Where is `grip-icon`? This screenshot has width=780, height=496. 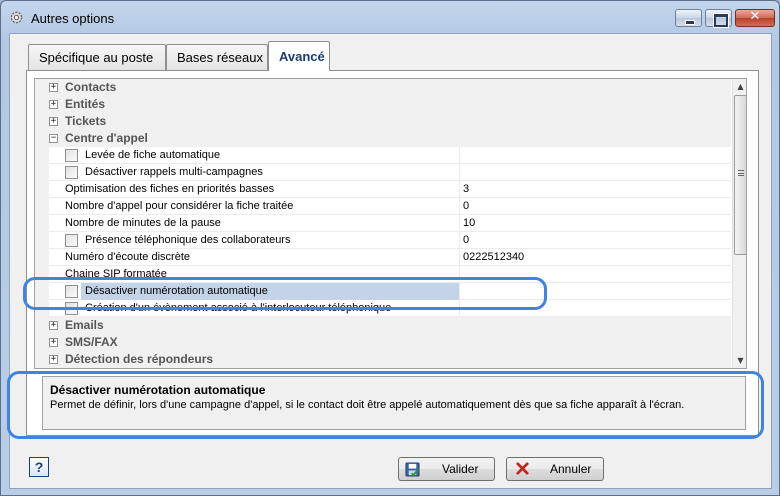 grip-icon is located at coordinates (741, 173).